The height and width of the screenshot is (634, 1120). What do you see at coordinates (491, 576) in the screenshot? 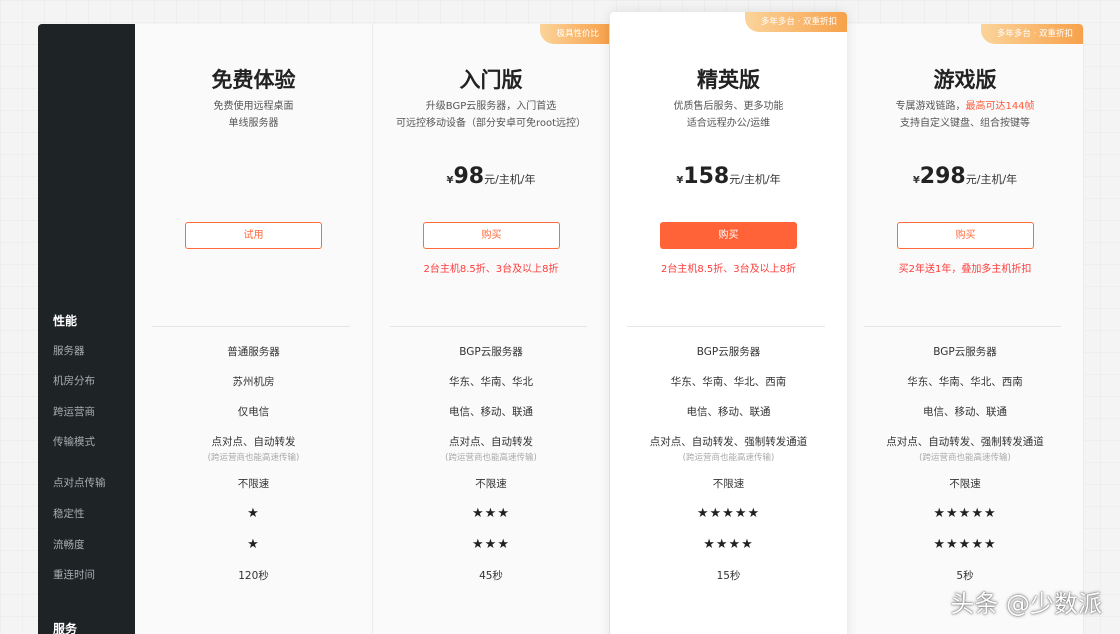
I see `cell-reconnect: 45秒` at bounding box center [491, 576].